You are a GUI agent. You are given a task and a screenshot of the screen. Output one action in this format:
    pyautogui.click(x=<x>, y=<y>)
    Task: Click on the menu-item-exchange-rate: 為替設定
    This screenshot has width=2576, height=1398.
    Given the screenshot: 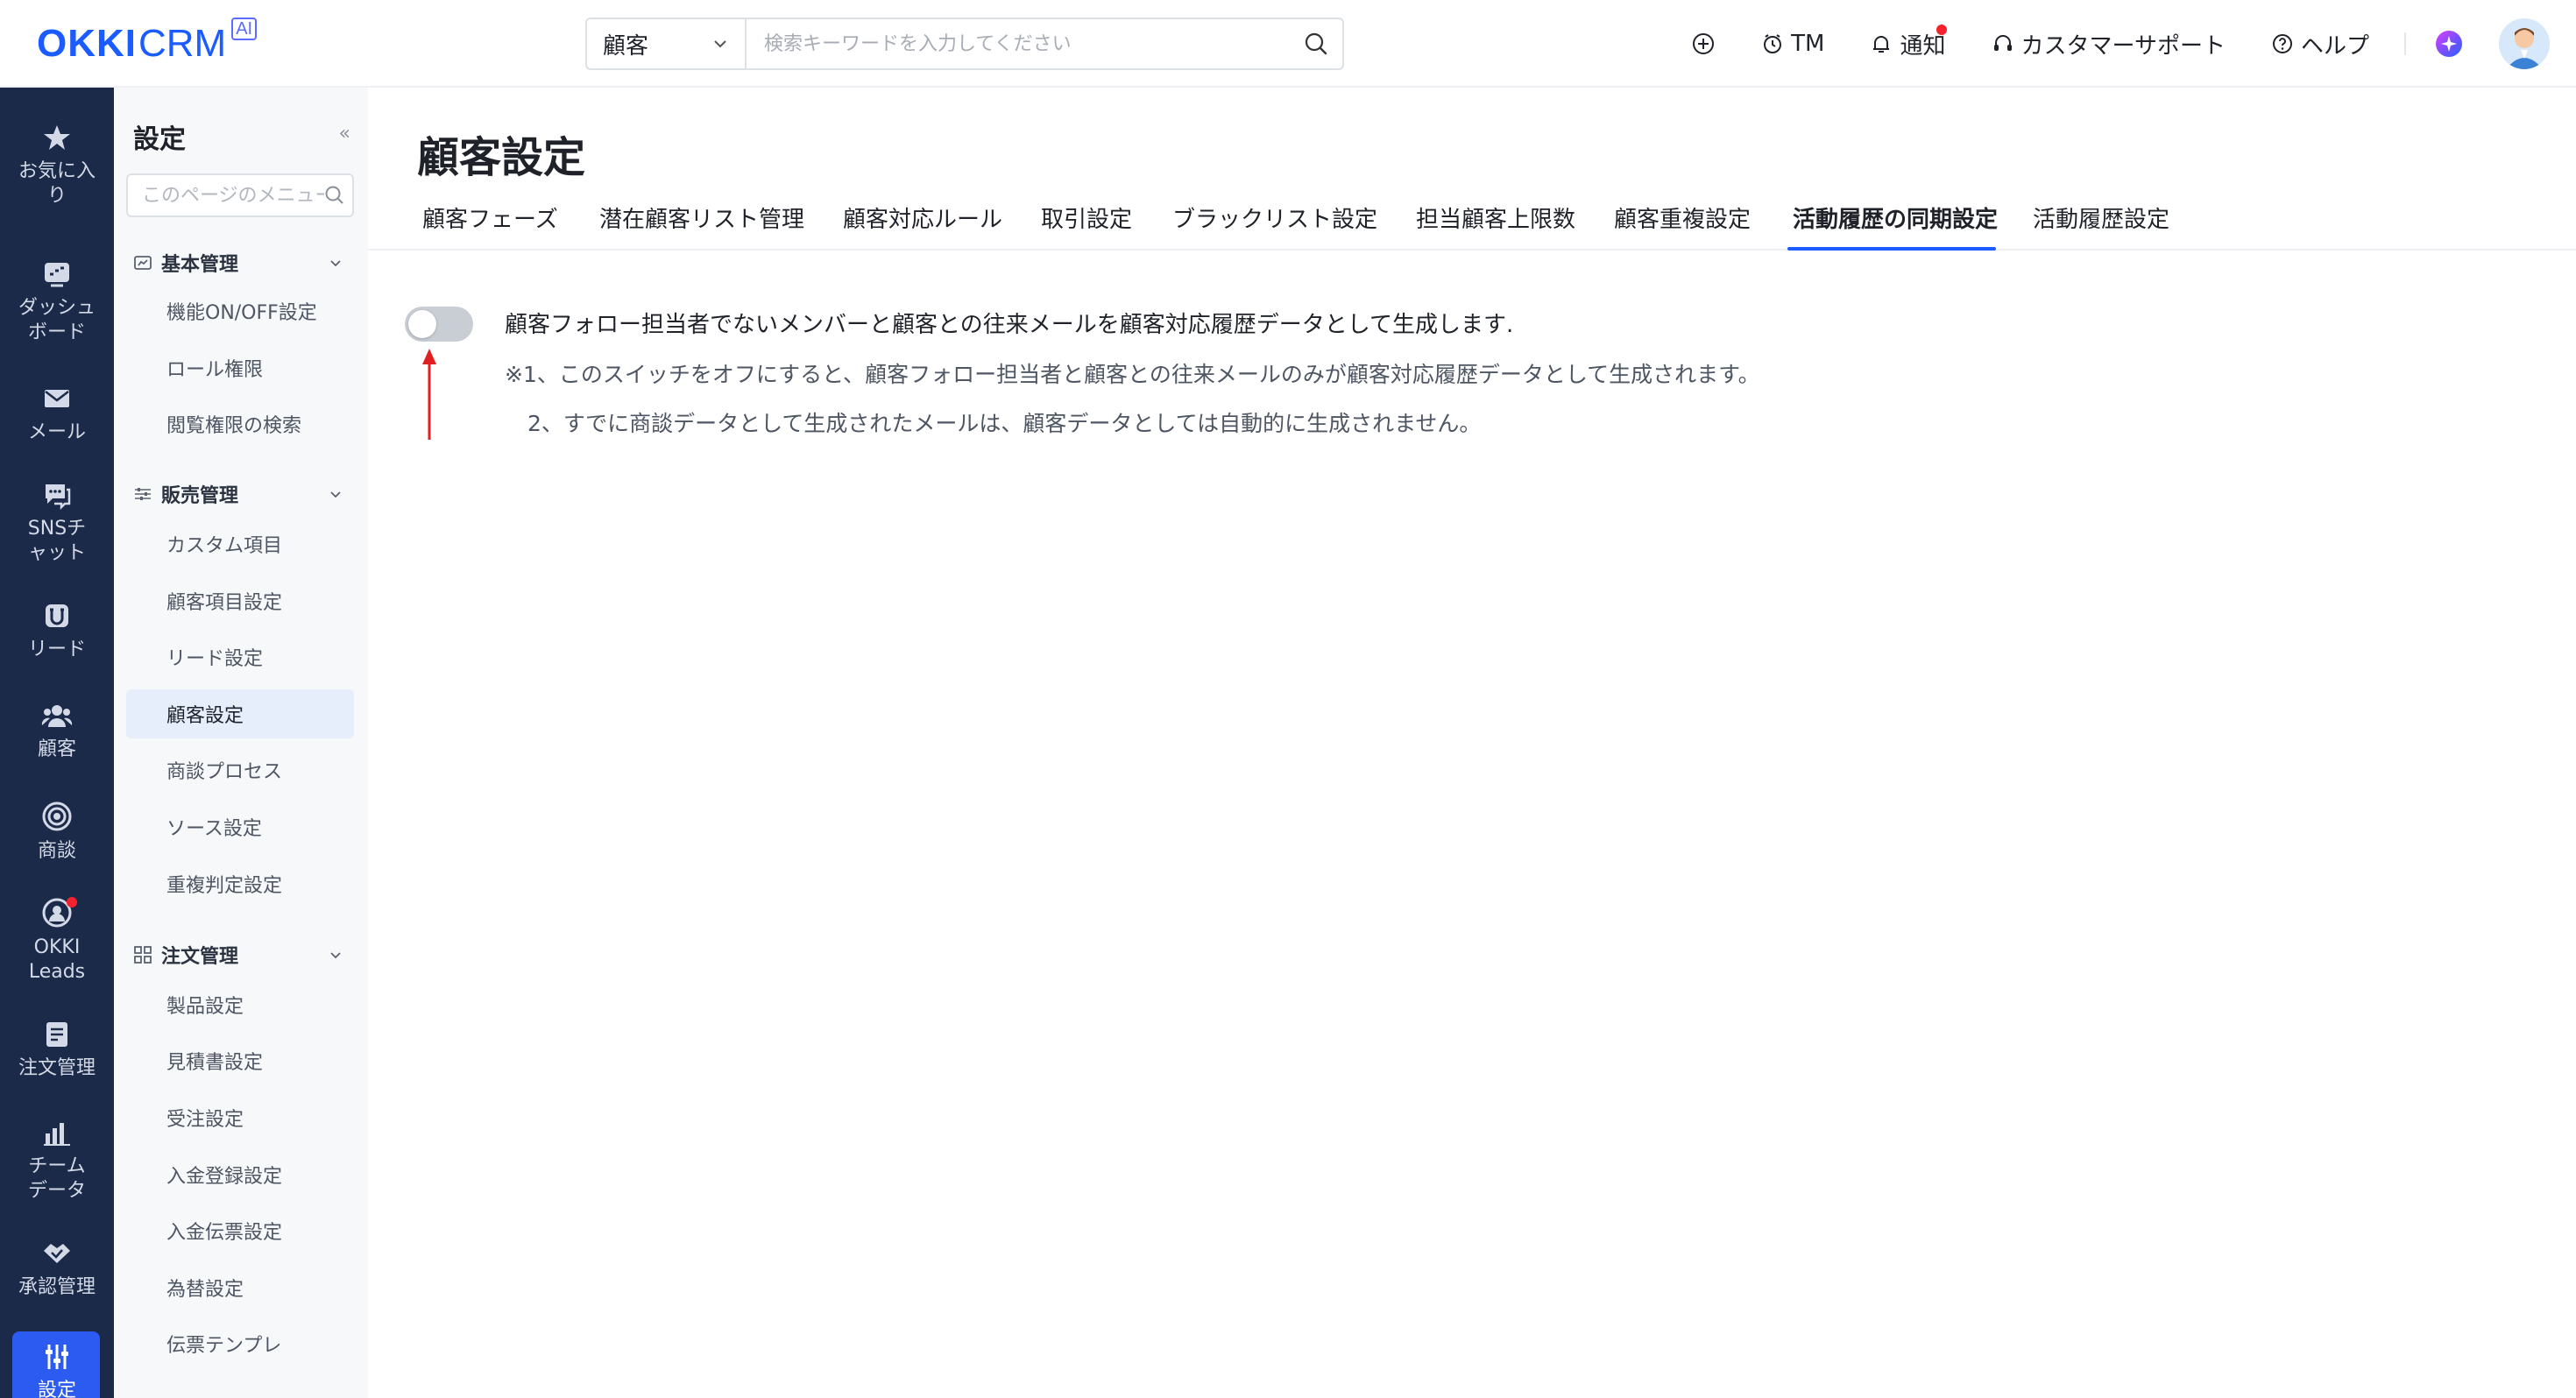 What is the action you would take?
    pyautogui.click(x=240, y=1287)
    